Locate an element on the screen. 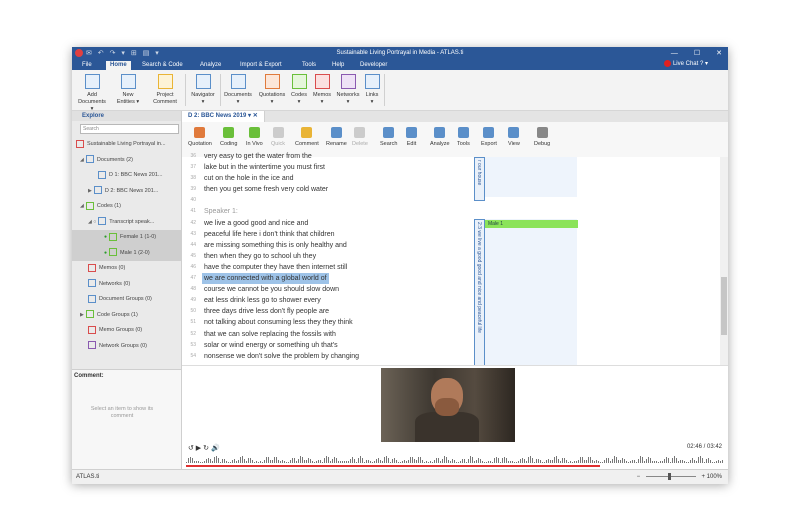 This screenshot has width=800, height=529. maximize-button: ☐ is located at coordinates (697, 53).